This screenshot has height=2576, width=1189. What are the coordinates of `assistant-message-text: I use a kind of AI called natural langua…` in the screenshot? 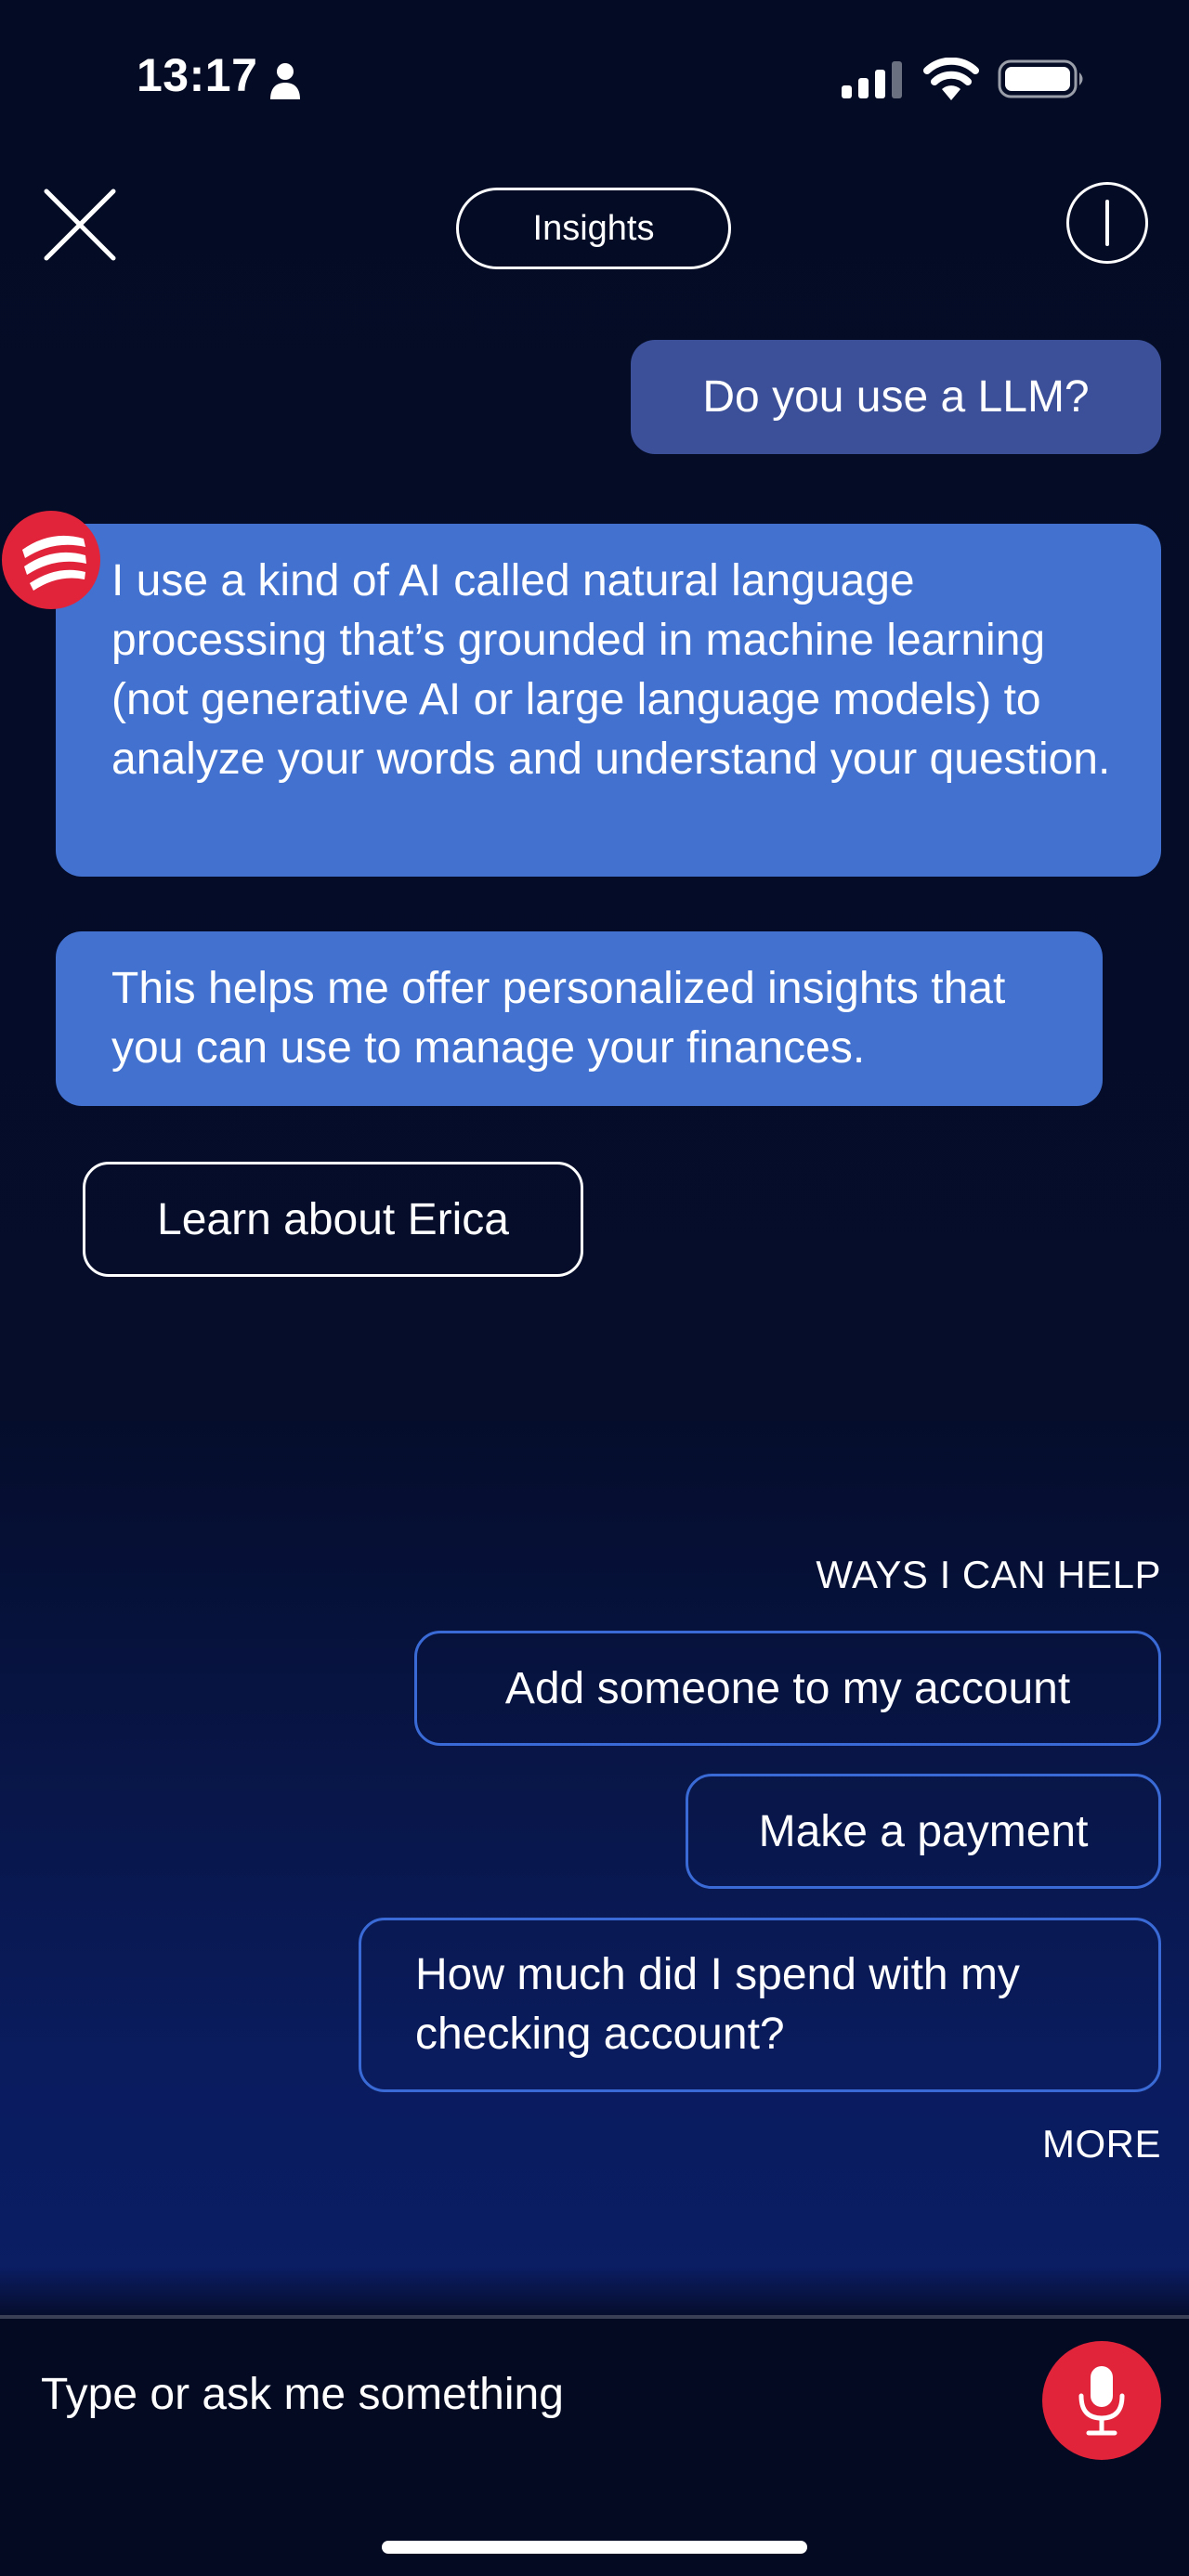 It's located at (611, 670).